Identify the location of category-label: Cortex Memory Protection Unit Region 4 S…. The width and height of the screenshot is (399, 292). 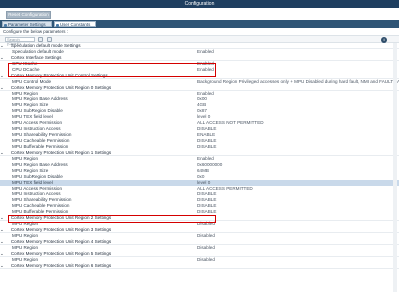
(61, 241).